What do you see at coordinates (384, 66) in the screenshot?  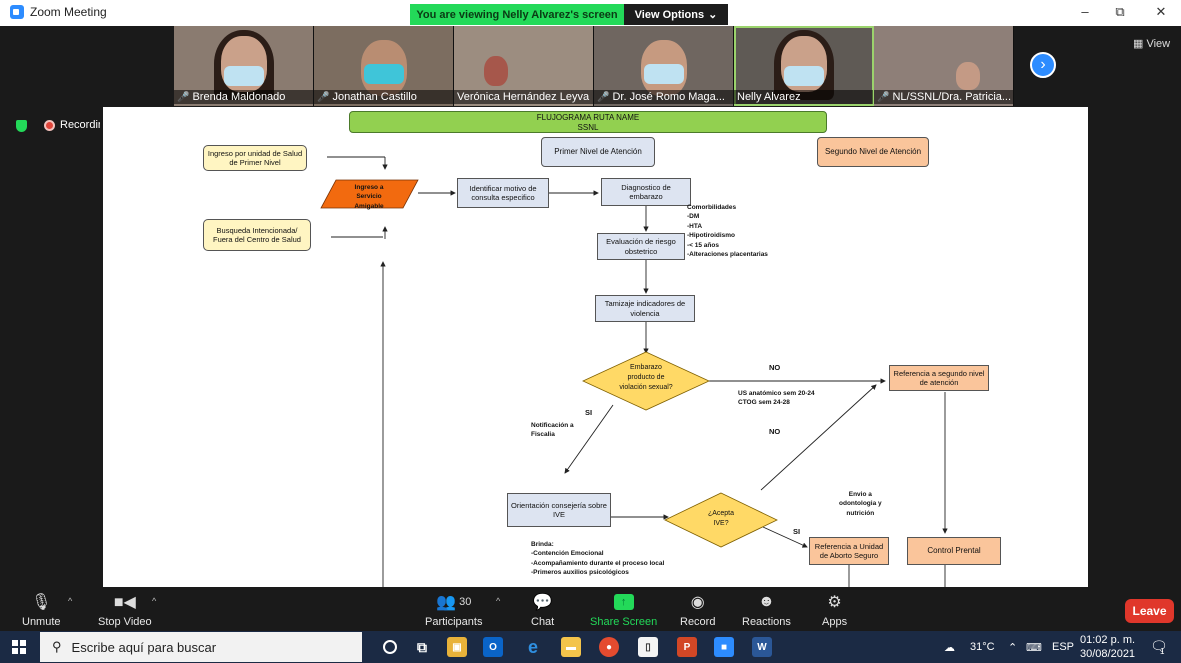 I see `participant-tile: 🎤 Jonathan Castillo` at bounding box center [384, 66].